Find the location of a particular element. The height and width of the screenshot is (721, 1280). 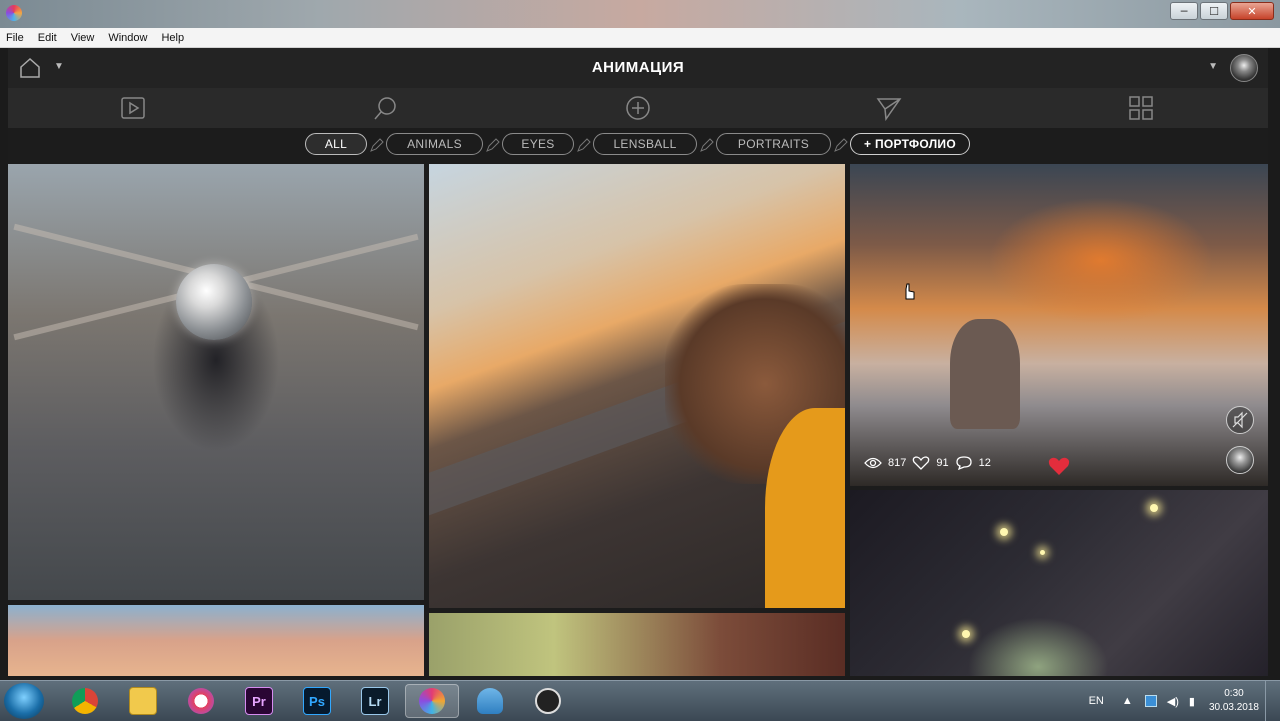

obs-icon is located at coordinates (548, 701).